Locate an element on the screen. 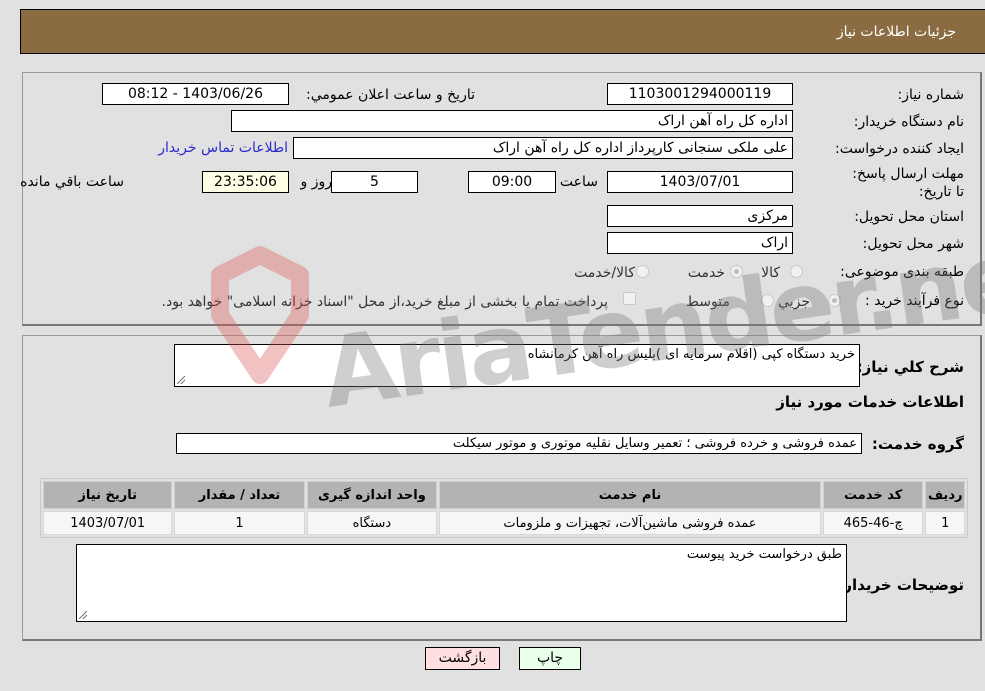 The width and height of the screenshot is (985, 691). deadline-time-label: ساعت is located at coordinates (578, 182).